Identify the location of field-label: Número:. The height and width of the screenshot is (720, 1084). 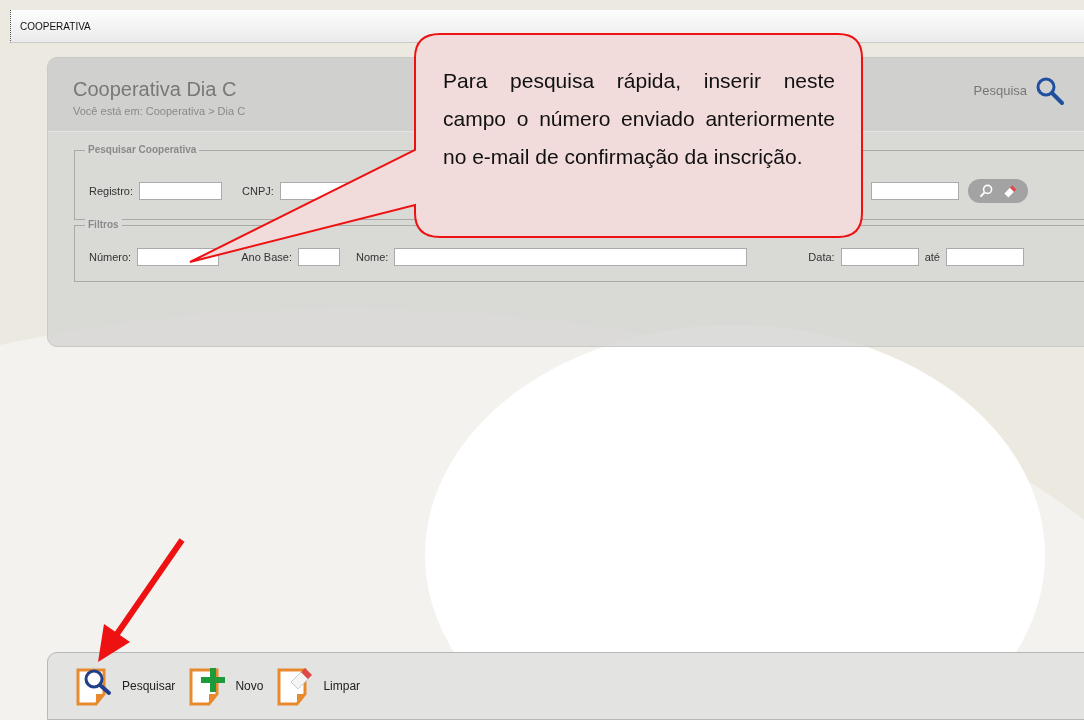
(110, 256).